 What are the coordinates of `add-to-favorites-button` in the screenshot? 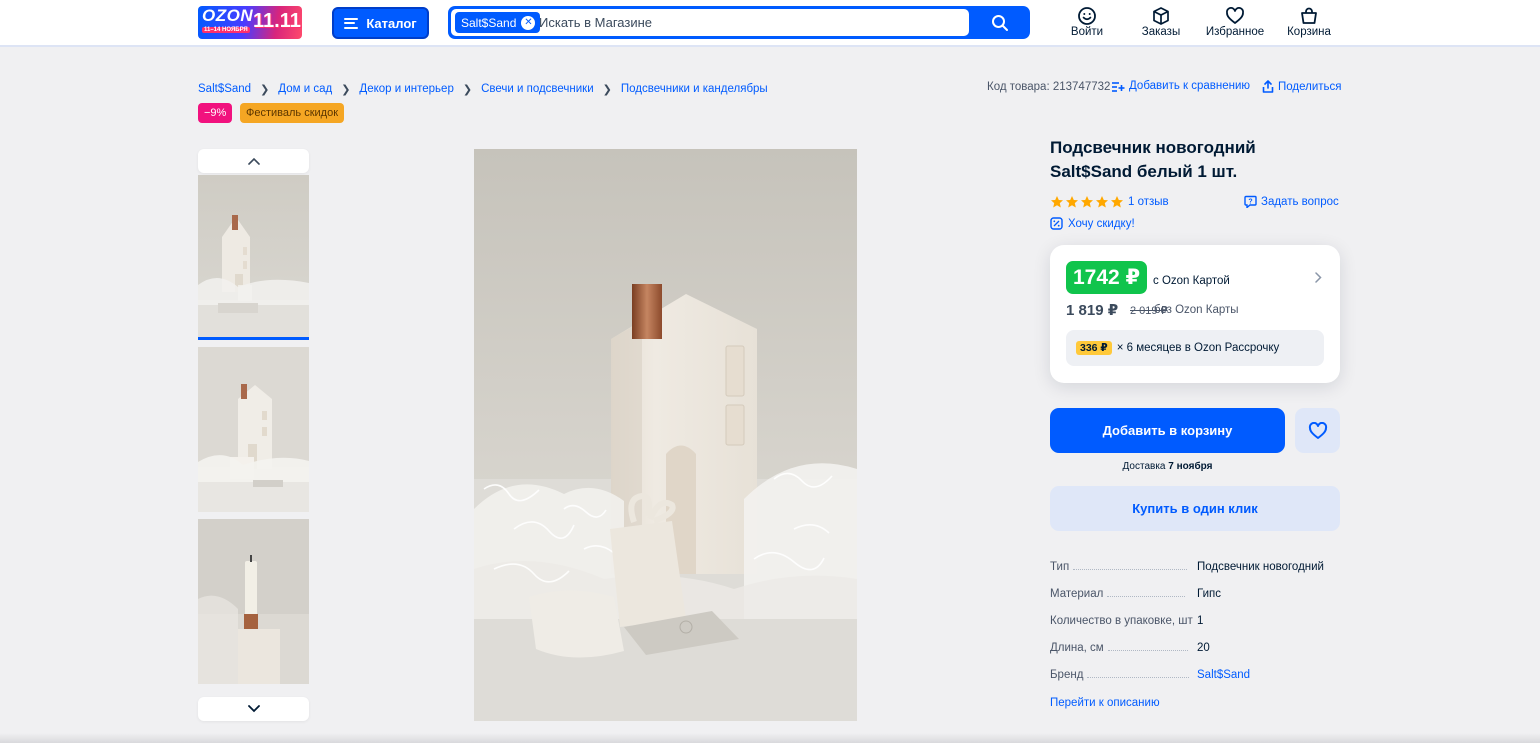 It's located at (1317, 430).